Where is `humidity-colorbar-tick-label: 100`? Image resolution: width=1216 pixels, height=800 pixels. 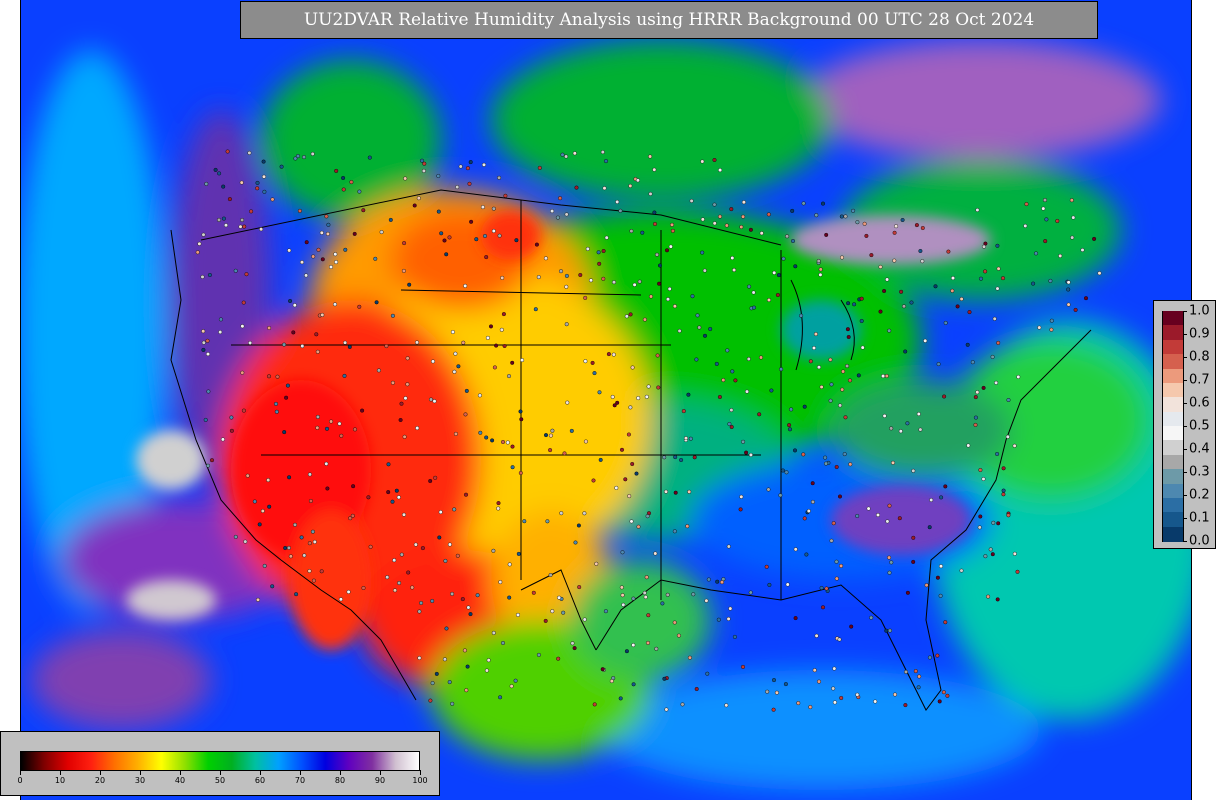 humidity-colorbar-tick-label: 100 is located at coordinates (420, 780).